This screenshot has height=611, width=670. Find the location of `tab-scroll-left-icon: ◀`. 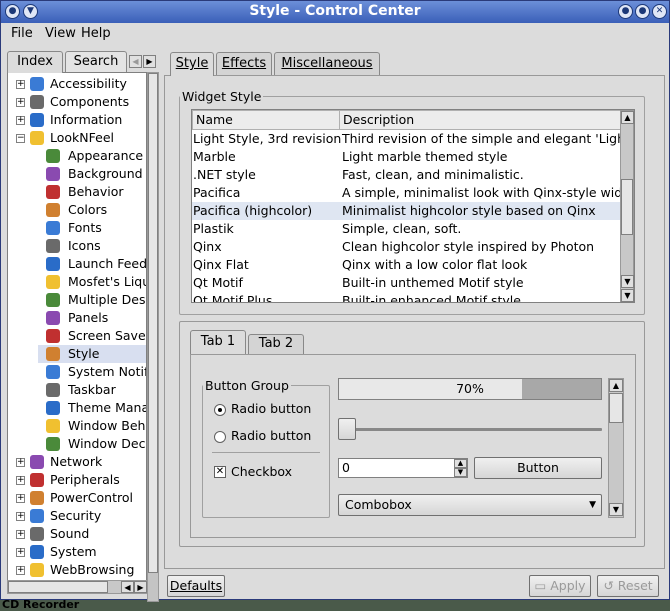

tab-scroll-left-icon: ◀ is located at coordinates (135, 61).